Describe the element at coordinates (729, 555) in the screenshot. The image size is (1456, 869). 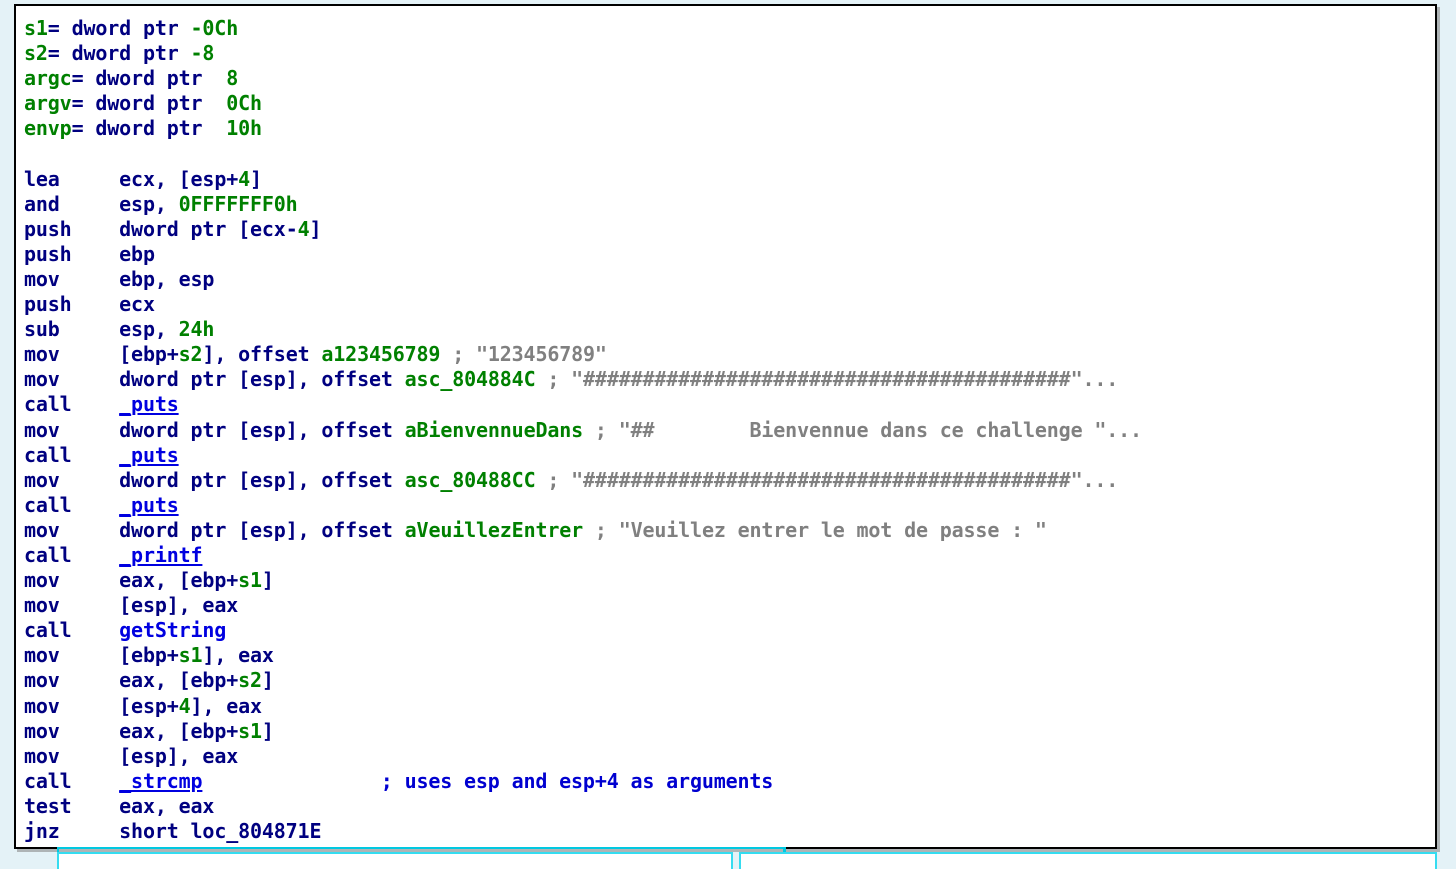
I see `instruction-line: call _printf` at that location.